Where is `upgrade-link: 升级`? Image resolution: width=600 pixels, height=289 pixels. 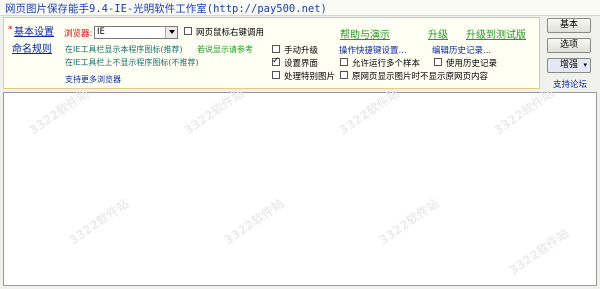 upgrade-link: 升级 is located at coordinates (438, 33).